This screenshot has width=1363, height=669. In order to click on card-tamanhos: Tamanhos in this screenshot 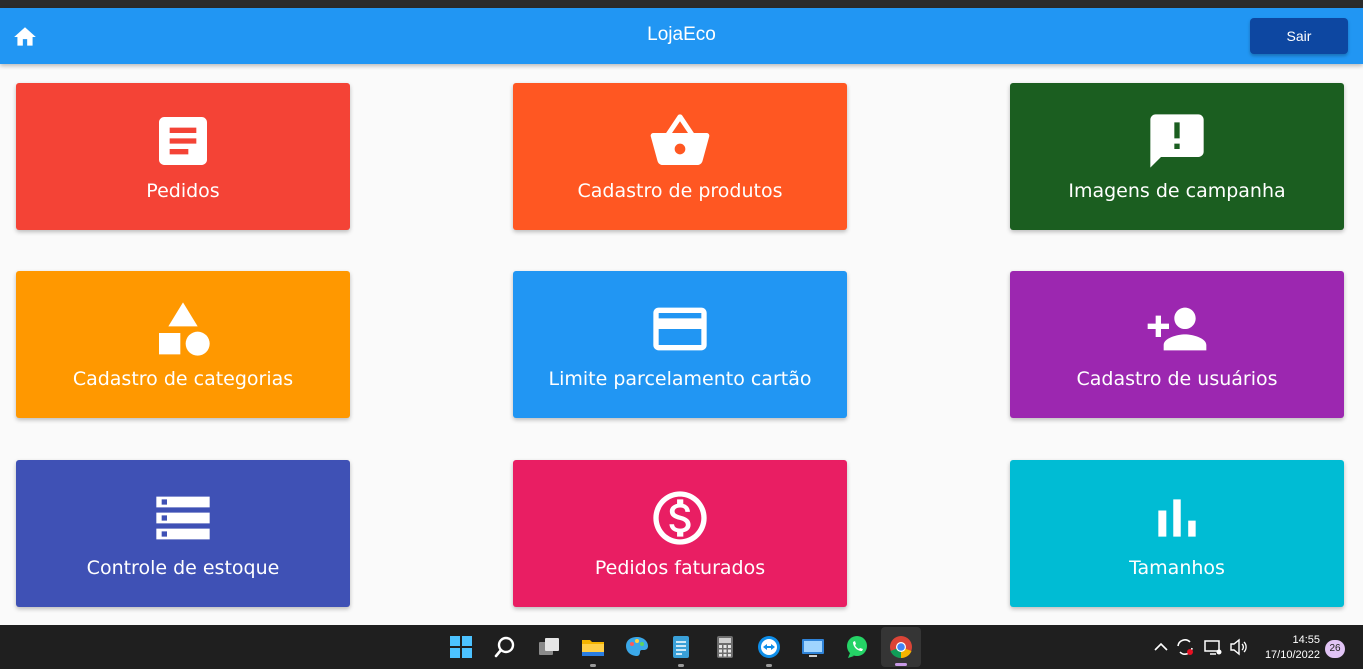, I will do `click(1177, 533)`.